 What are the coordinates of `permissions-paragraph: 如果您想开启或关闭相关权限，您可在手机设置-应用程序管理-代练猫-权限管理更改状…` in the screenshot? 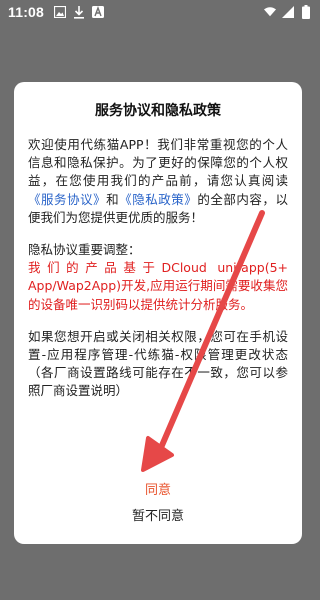 It's located at (158, 363).